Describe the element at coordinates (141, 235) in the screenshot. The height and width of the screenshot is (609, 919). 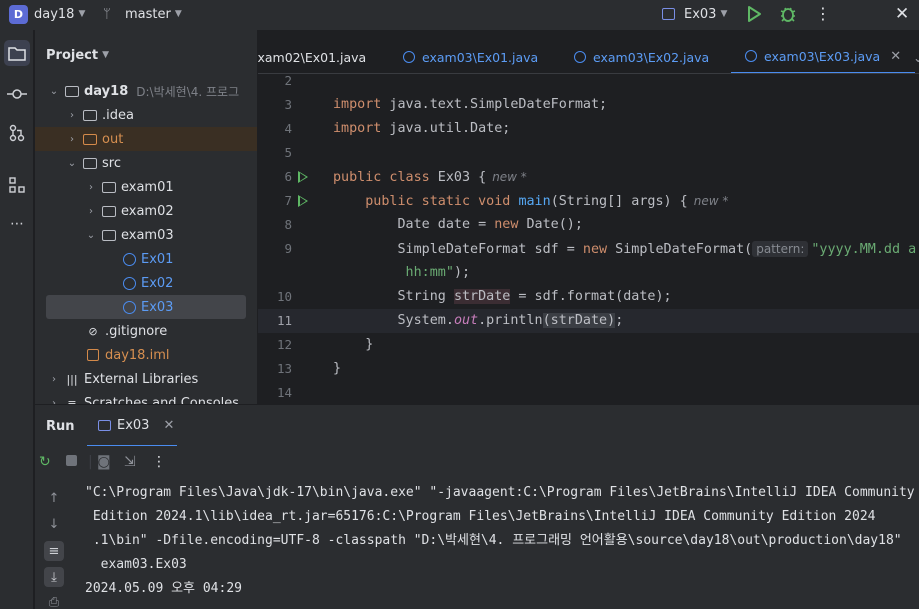
I see `tree-item-exam03: ⌄ exam03` at that location.